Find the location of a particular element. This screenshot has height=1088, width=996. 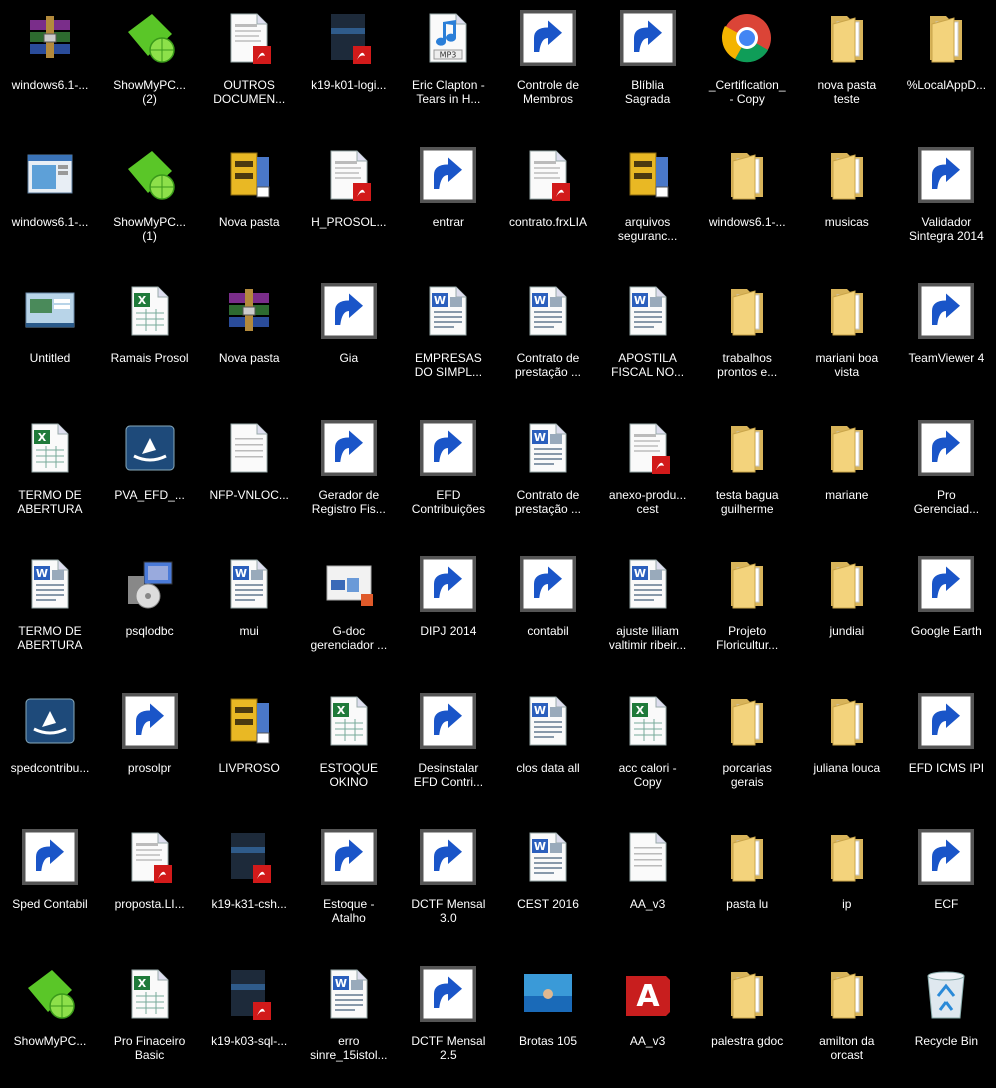

desktop-icon: porcarias gerais is located at coordinates (747, 749).